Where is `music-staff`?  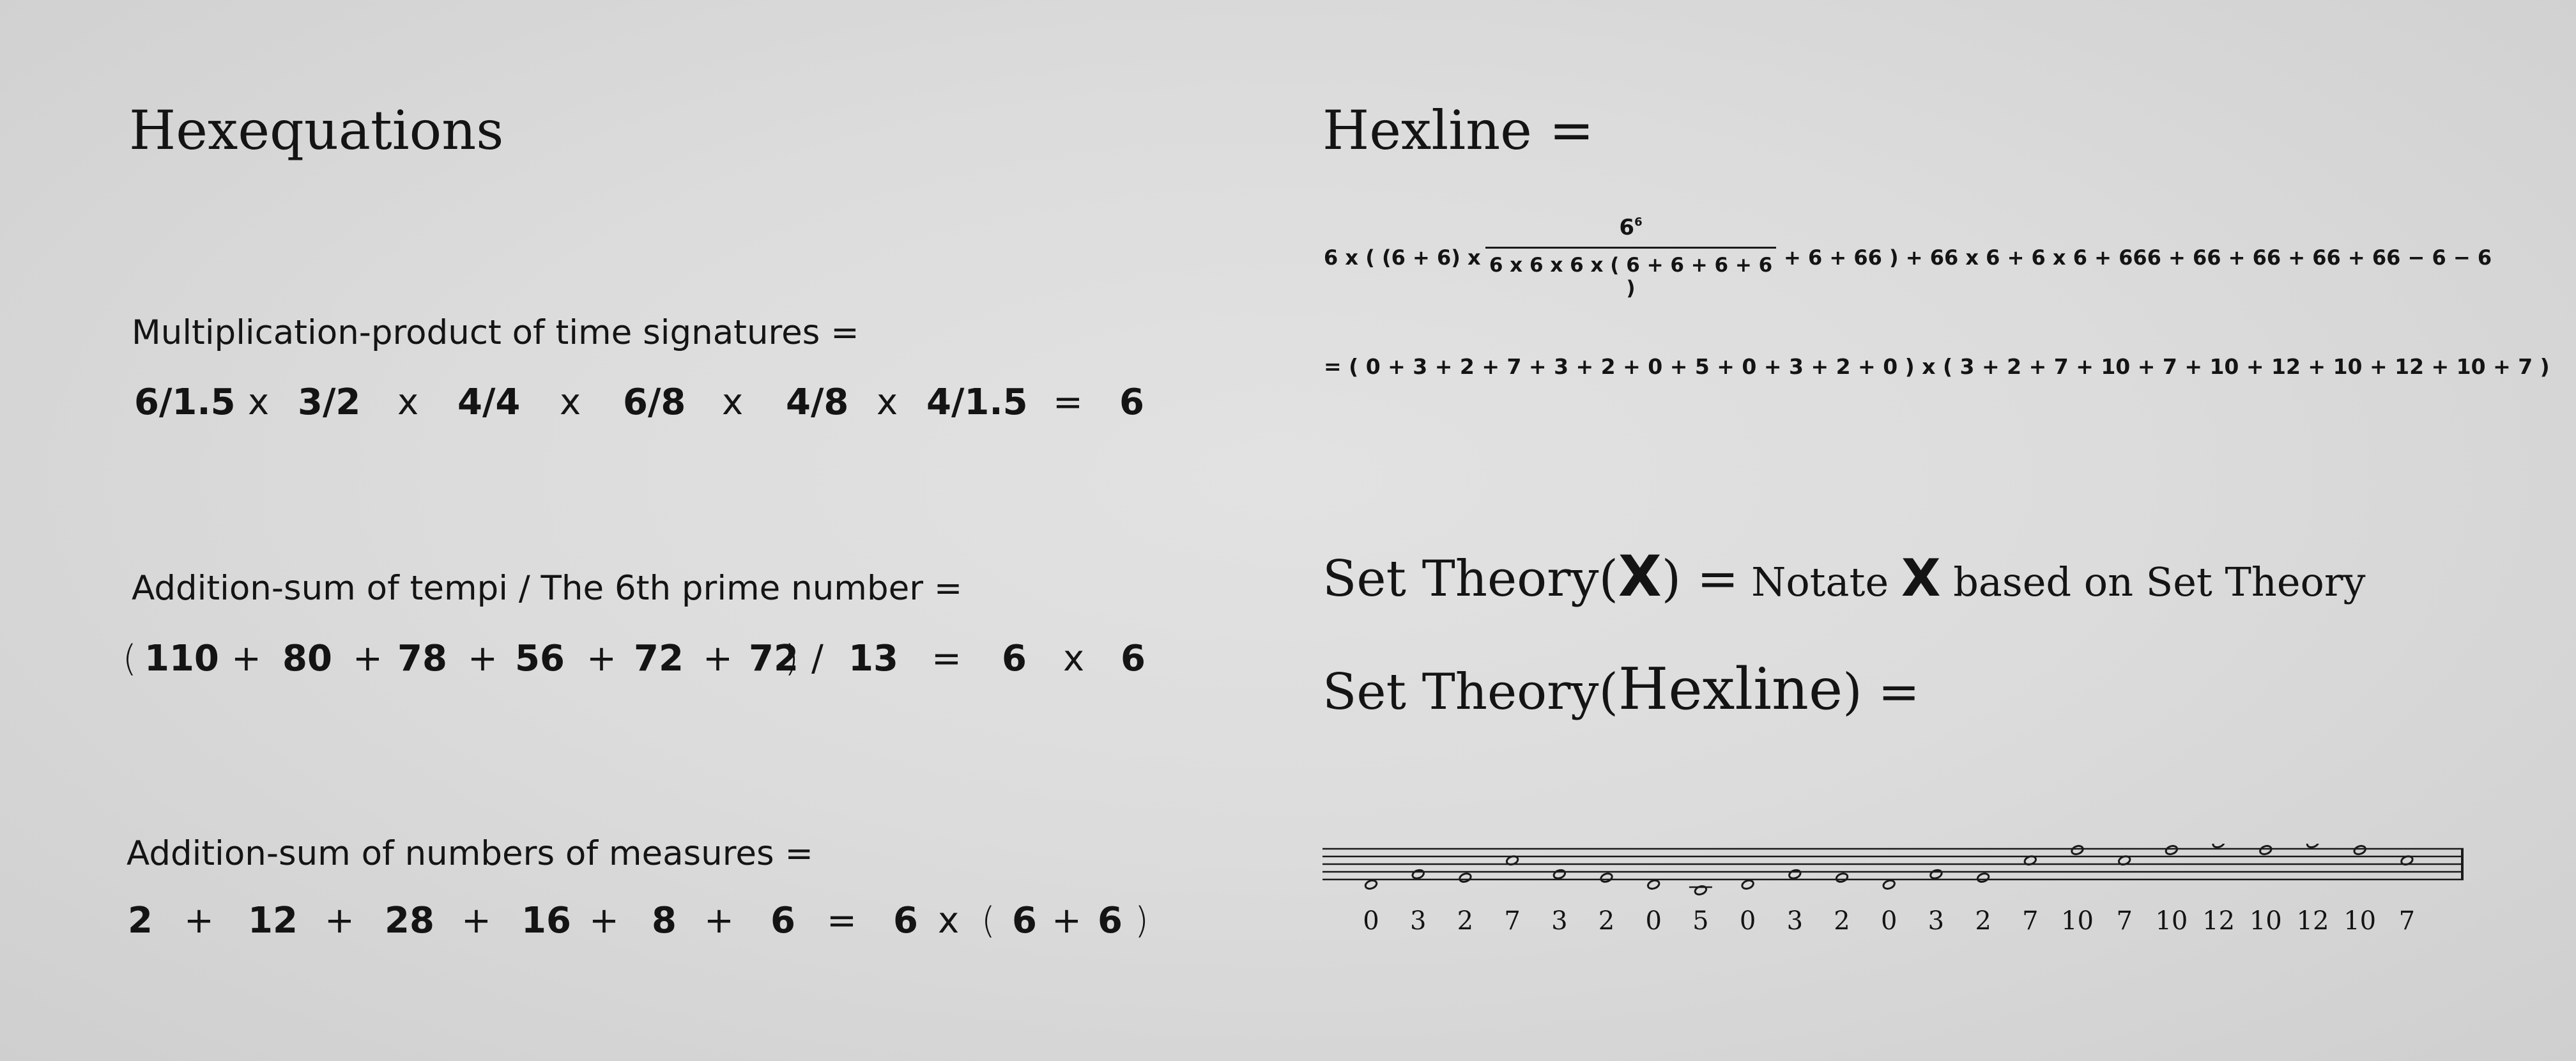 music-staff is located at coordinates (1893, 870).